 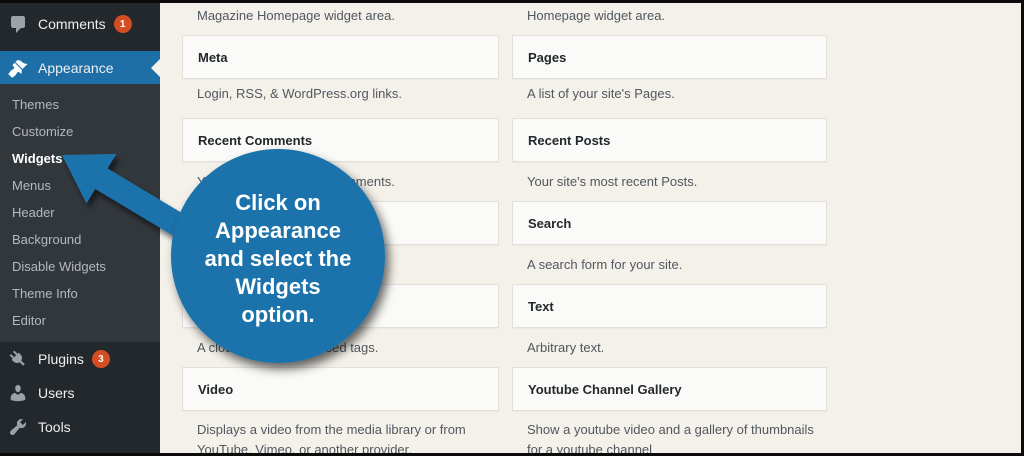 I want to click on widget-description: Arbitrary text., so click(x=566, y=347).